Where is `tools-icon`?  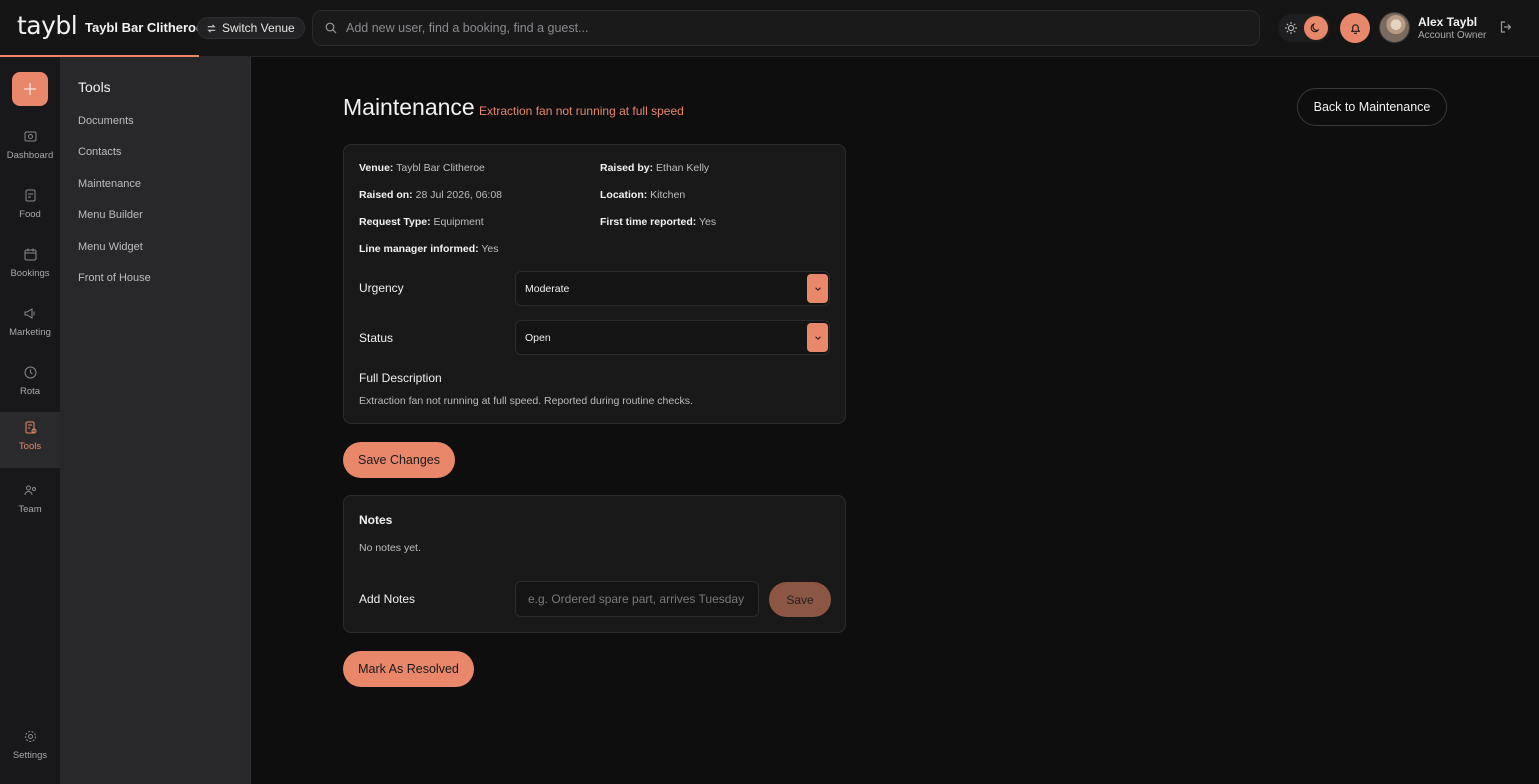 tools-icon is located at coordinates (30, 427).